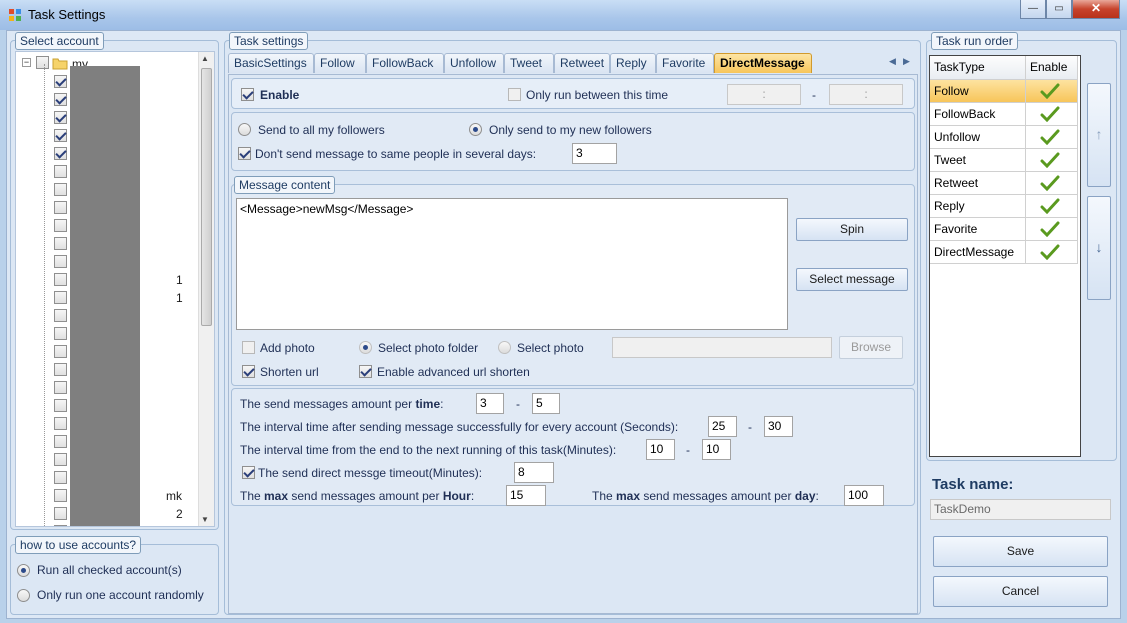 The image size is (1127, 623). Describe the element at coordinates (405, 63) in the screenshot. I see `tab-followback: FollowBack` at that location.